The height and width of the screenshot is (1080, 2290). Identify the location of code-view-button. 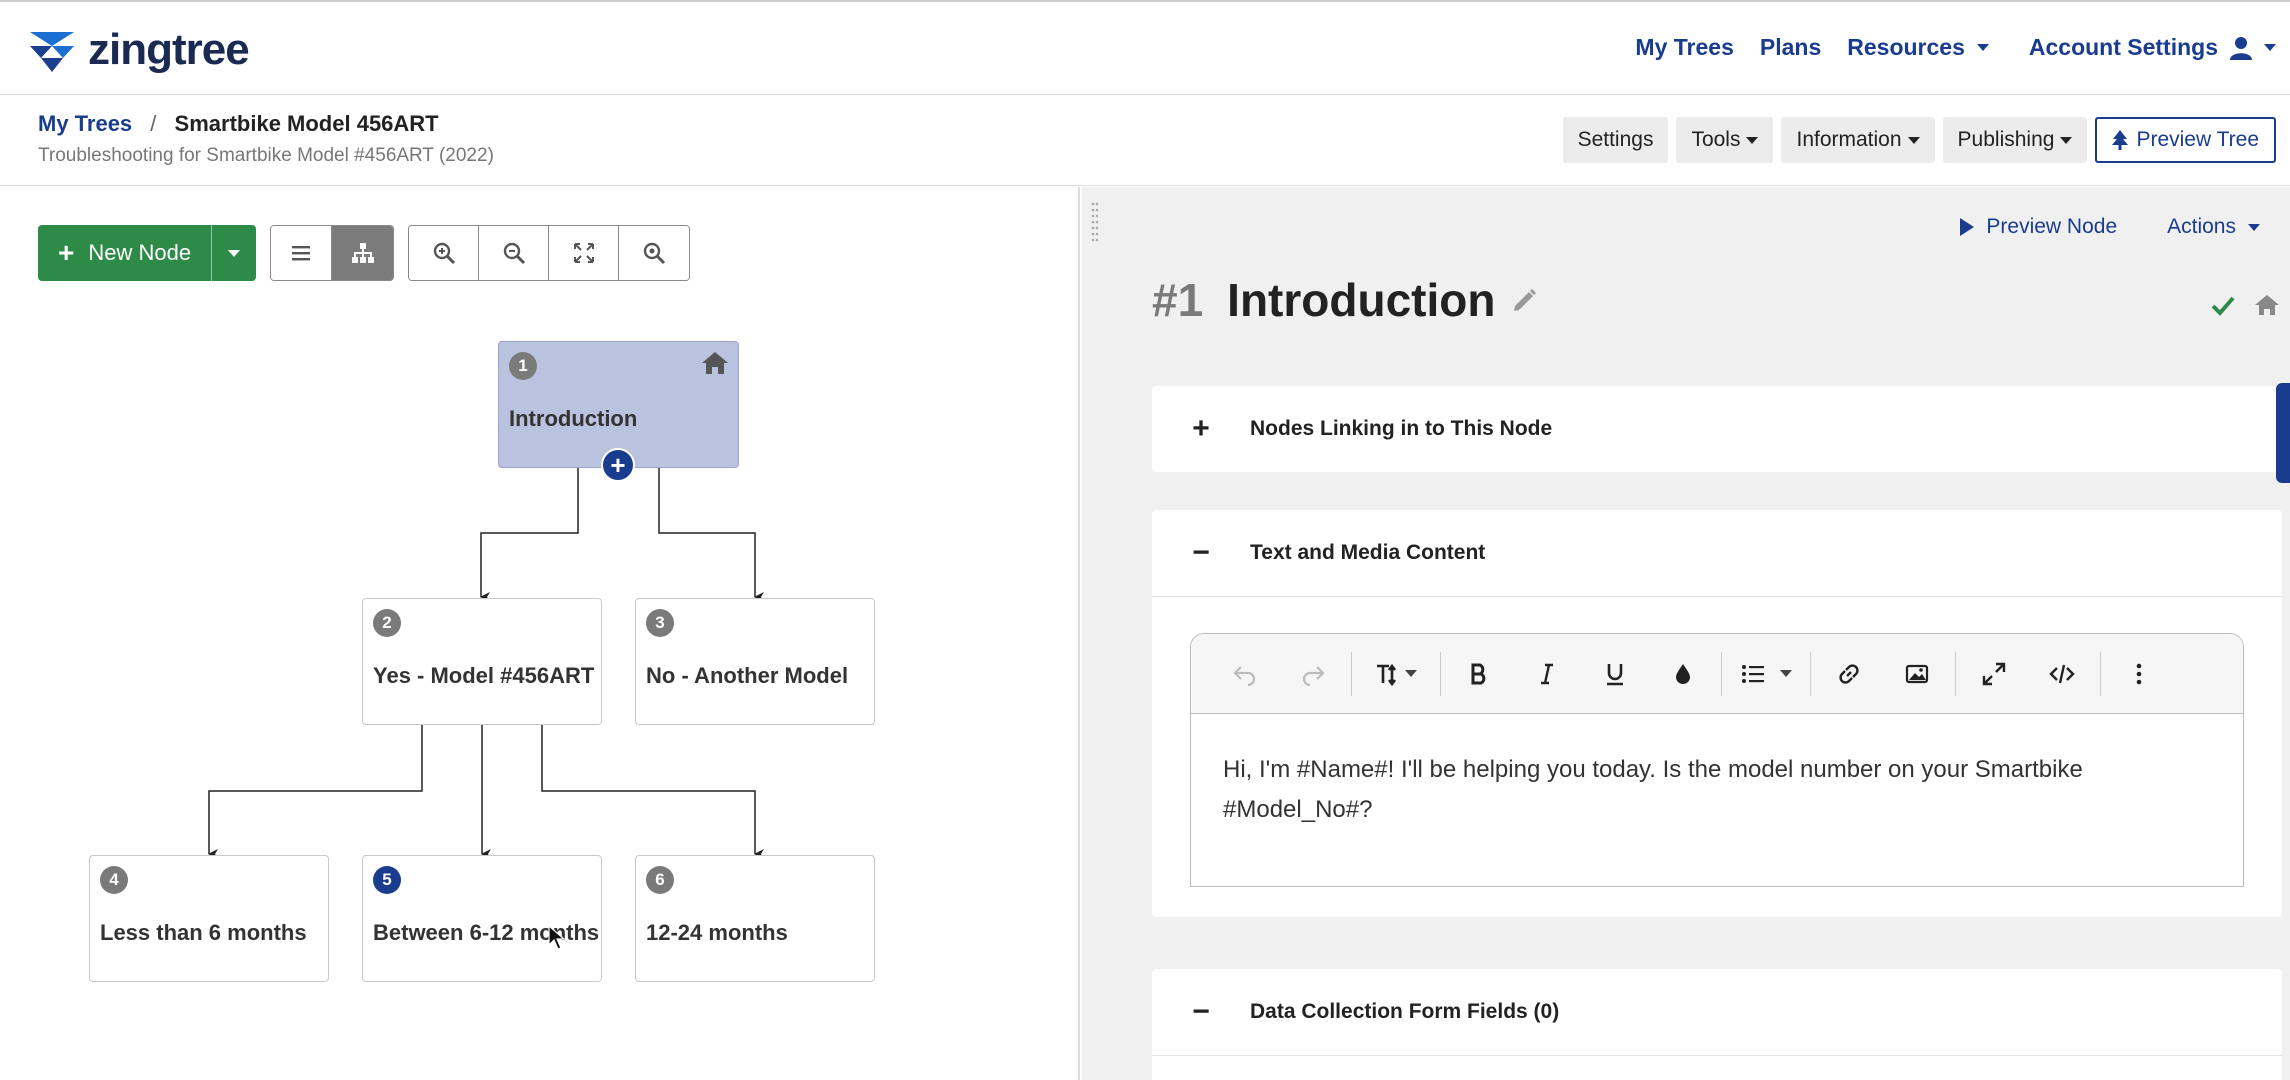
(2062, 674).